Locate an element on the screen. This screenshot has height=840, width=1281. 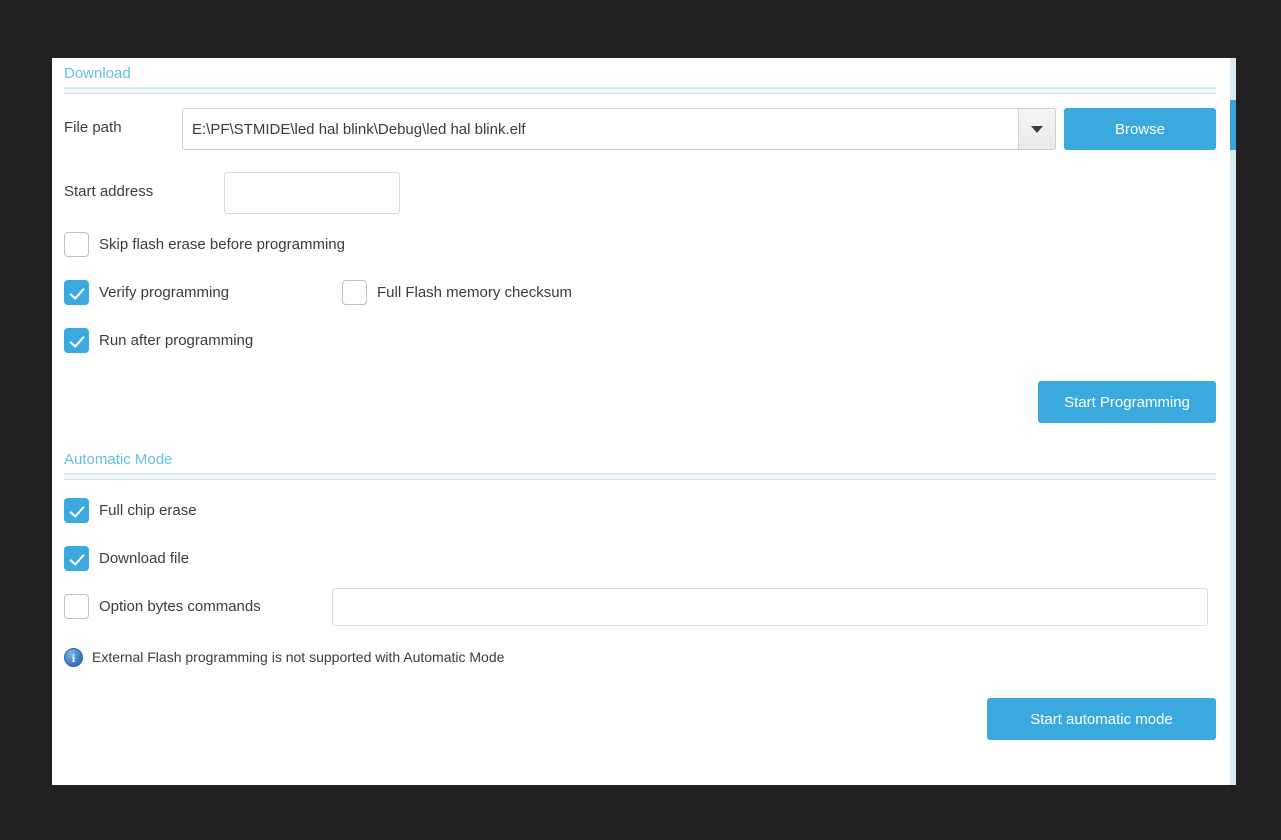
automatic-mode-section-header: Automatic Mode is located at coordinates (640, 465).